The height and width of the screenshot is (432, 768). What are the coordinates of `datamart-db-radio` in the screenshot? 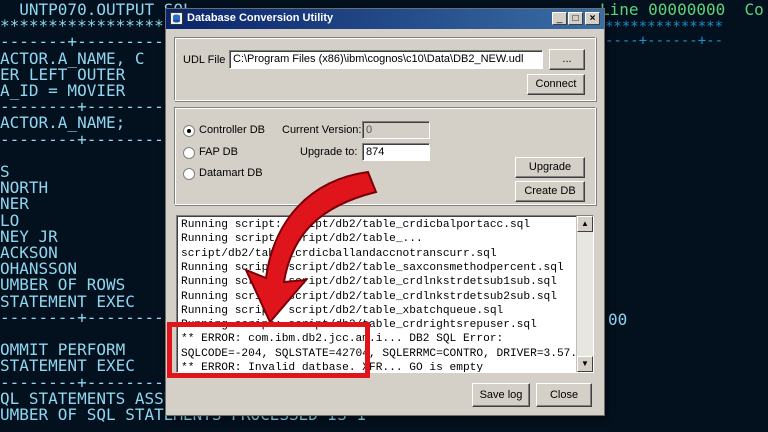 It's located at (189, 174).